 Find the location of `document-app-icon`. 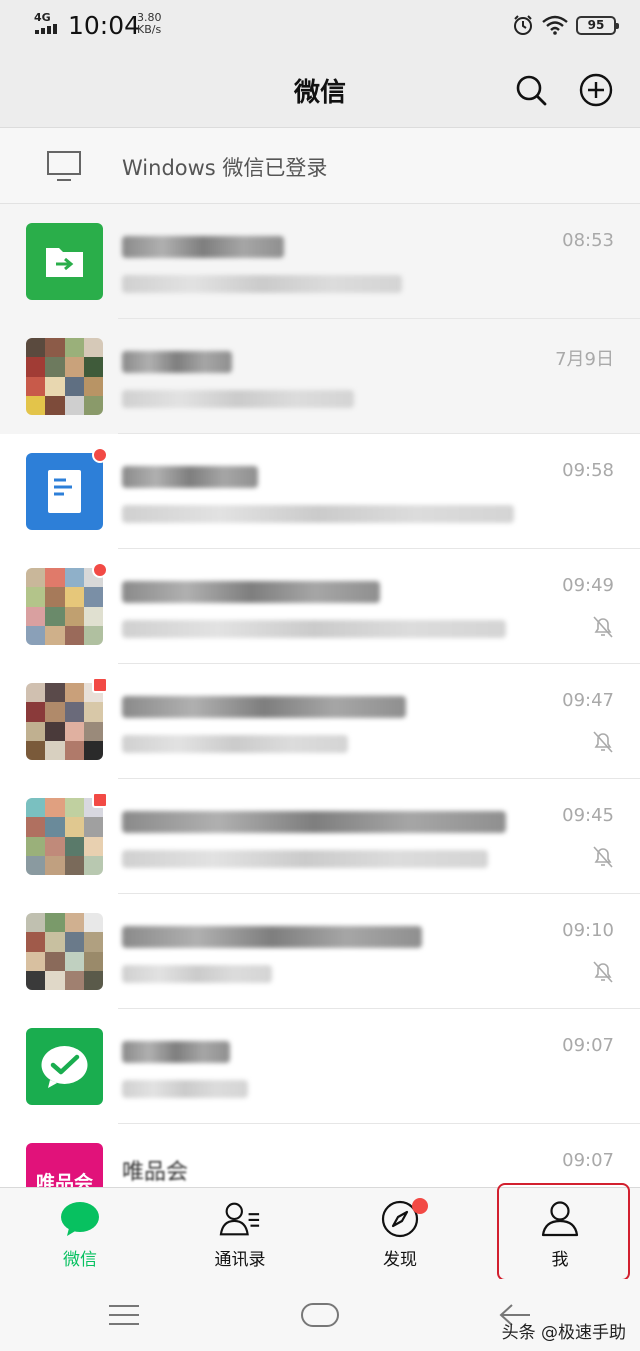

document-app-icon is located at coordinates (64, 491).